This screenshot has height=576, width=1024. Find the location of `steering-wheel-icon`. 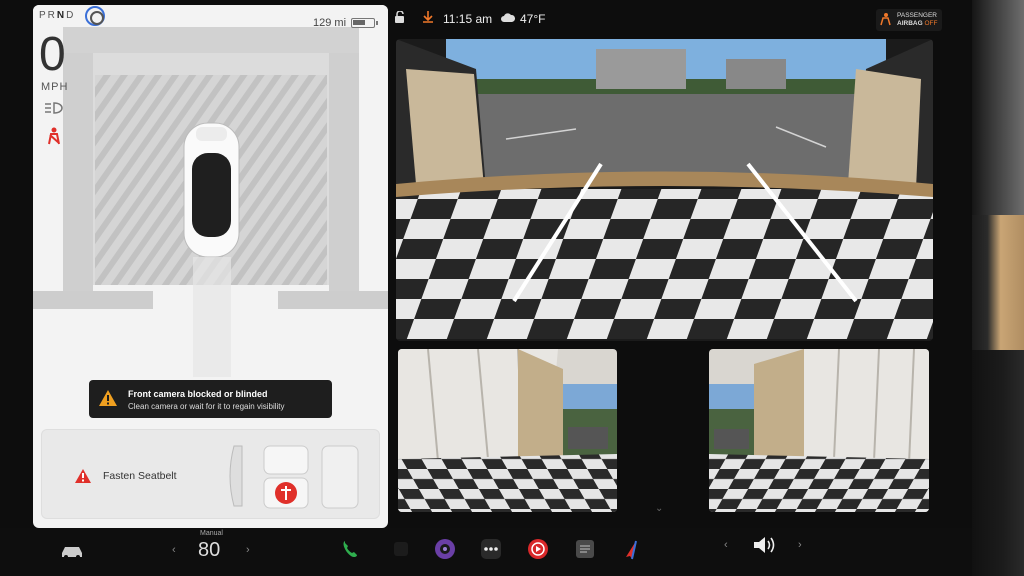

steering-wheel-icon is located at coordinates (95, 16).